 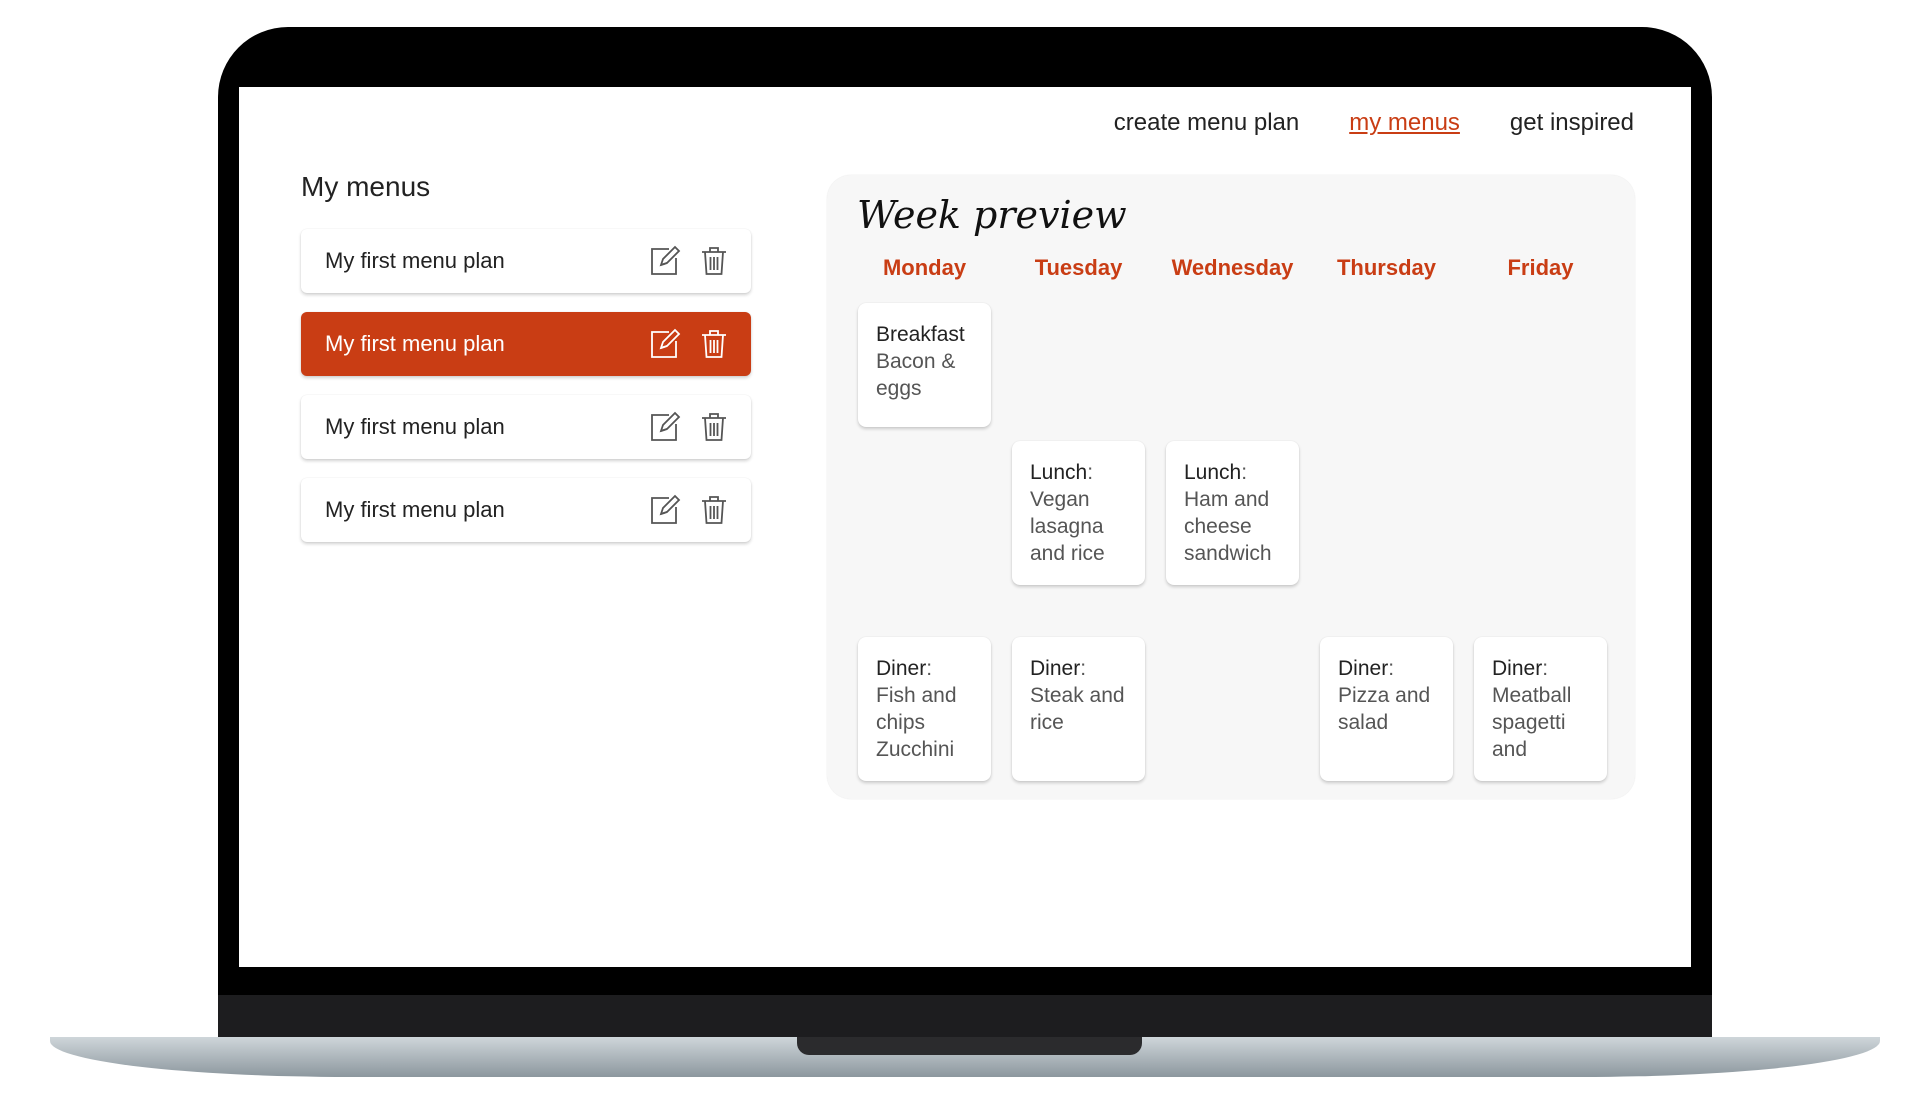 I want to click on sidebar-title: My menus, so click(x=366, y=186).